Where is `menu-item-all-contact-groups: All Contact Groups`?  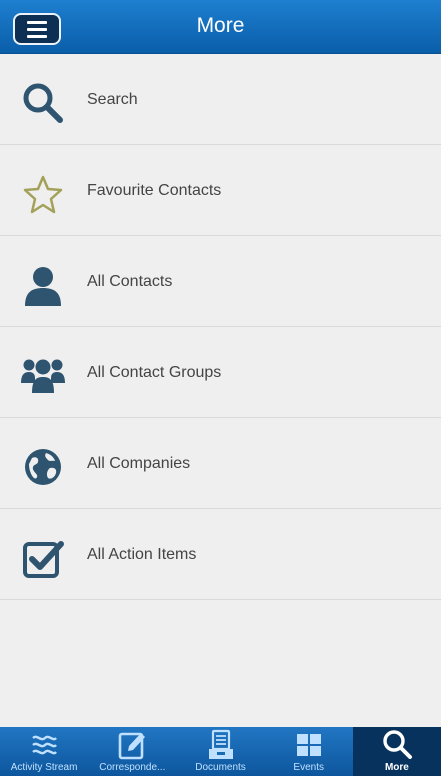 menu-item-all-contact-groups: All Contact Groups is located at coordinates (220, 372).